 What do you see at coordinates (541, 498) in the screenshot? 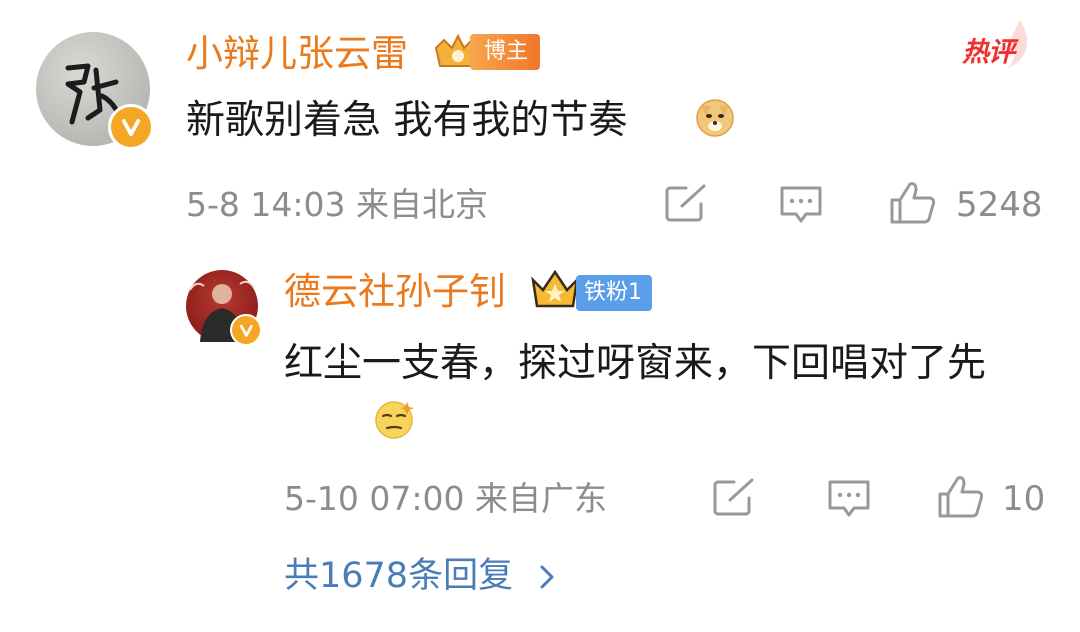
I see `reply-location: 来自广东` at bounding box center [541, 498].